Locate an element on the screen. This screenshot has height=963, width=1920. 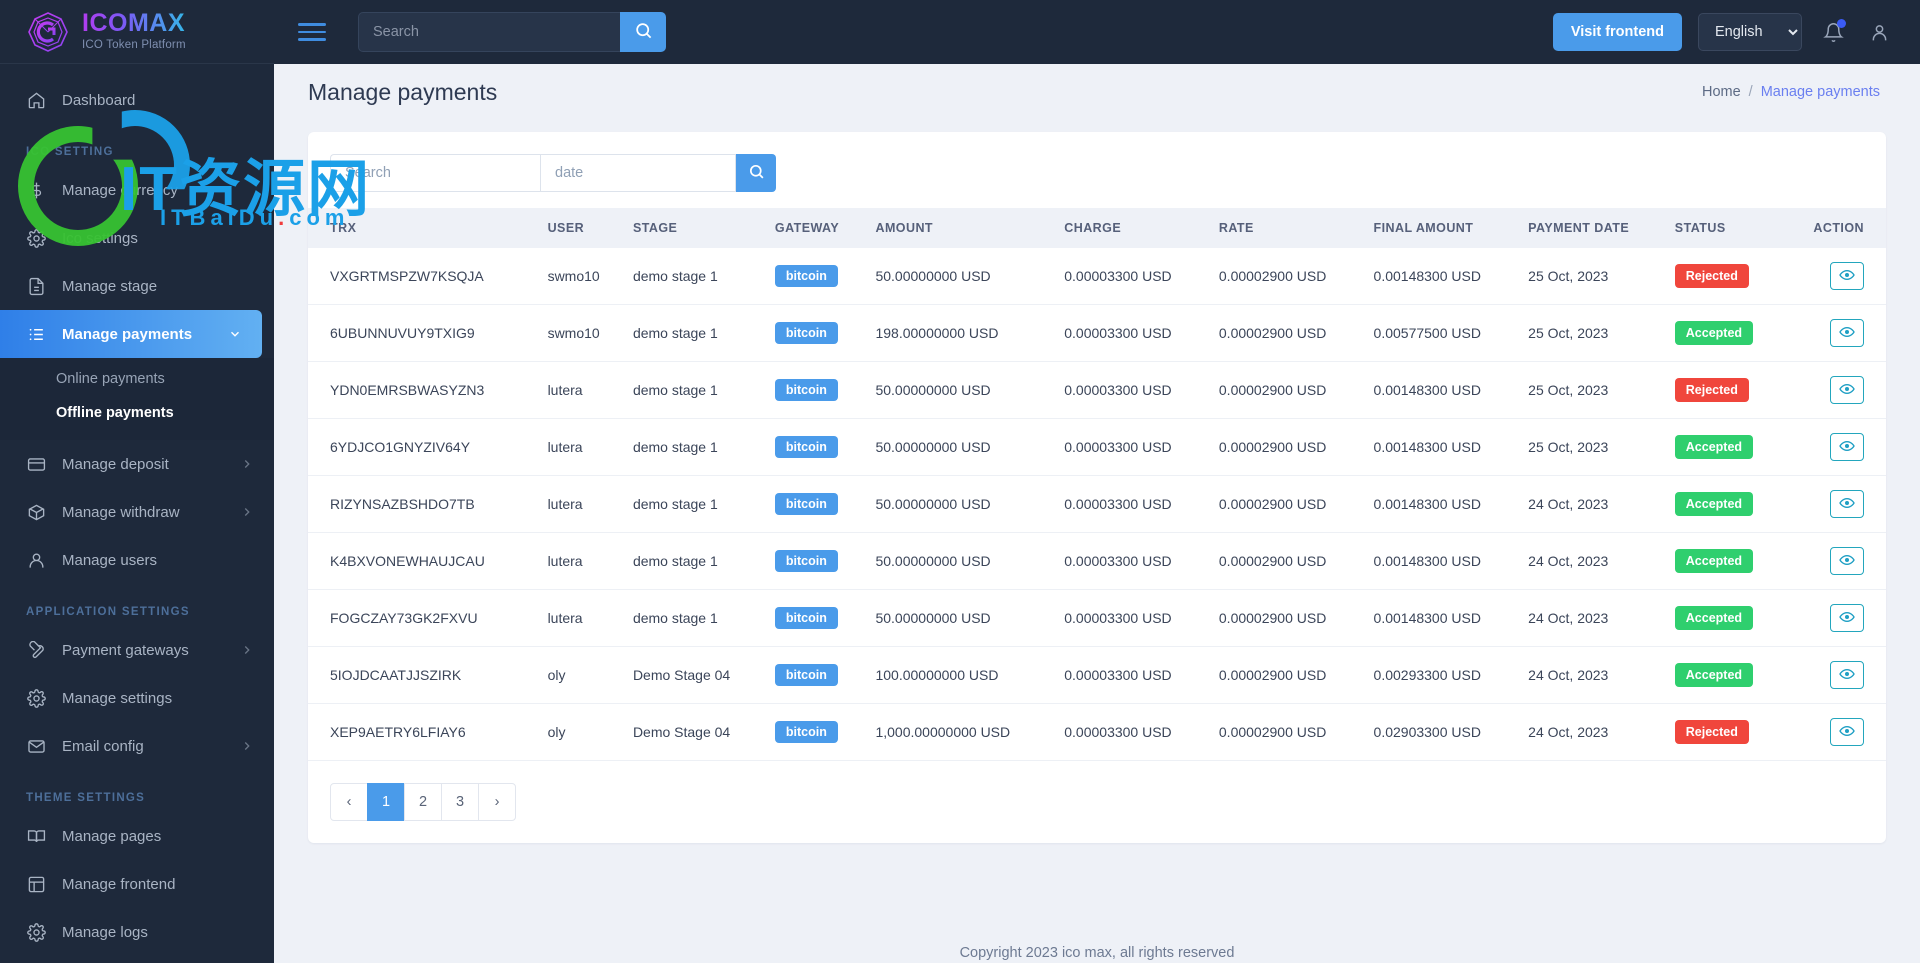
gear-icon is located at coordinates (36, 698).